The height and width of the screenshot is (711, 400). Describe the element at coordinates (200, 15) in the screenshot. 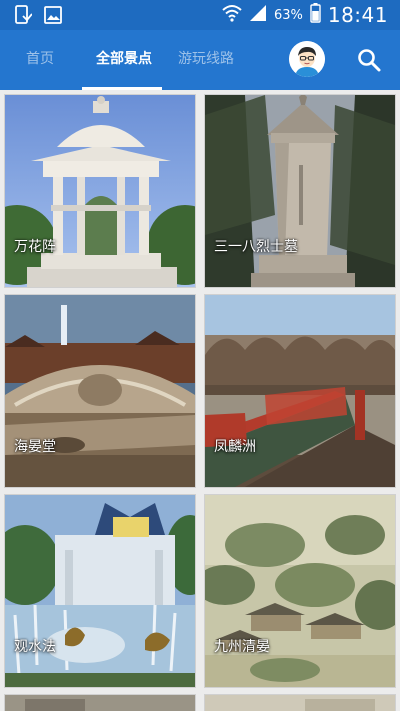

I see `status-bar: 63% 18:41` at that location.